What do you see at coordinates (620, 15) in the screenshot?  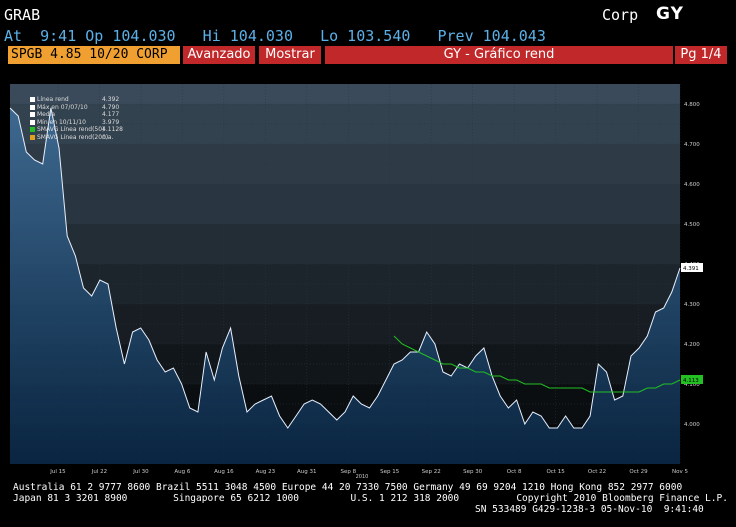 I see `market-sector-label: Corp` at bounding box center [620, 15].